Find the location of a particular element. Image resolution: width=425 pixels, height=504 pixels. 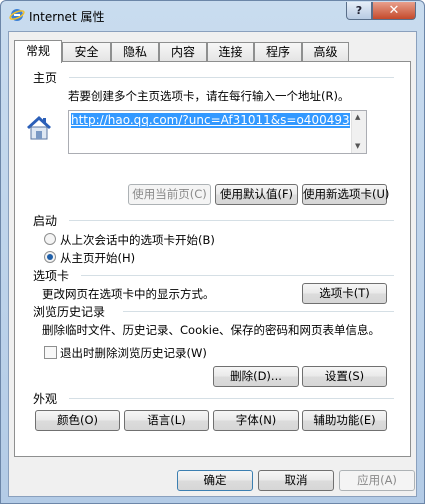

tab-general: 常规 is located at coordinates (38, 51).